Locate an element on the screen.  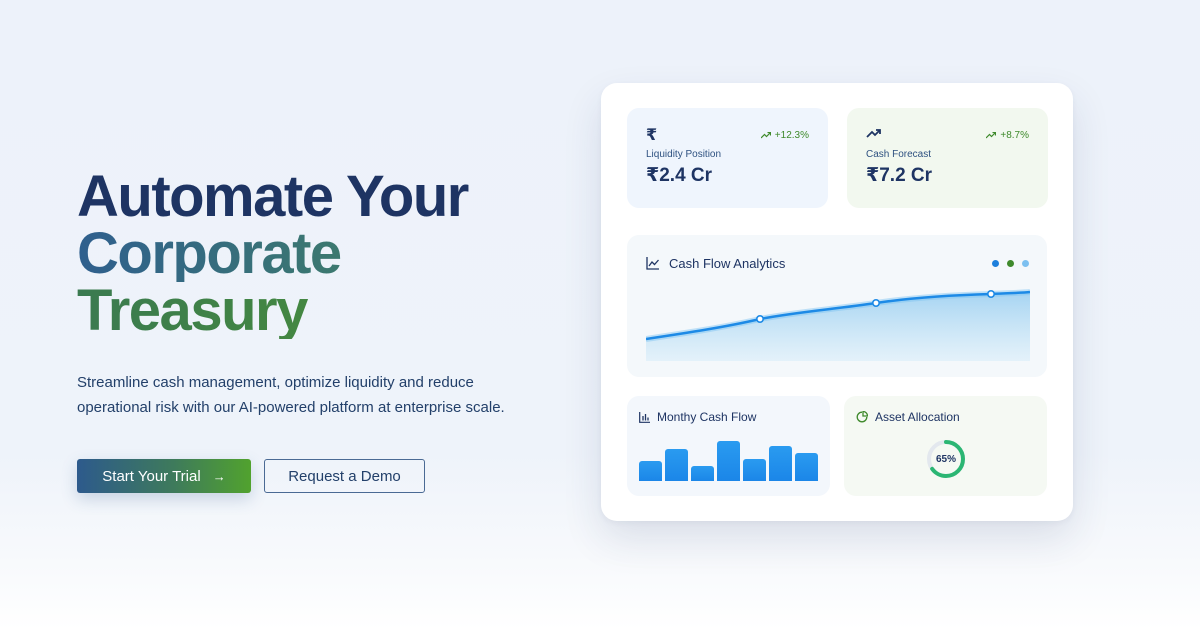
cta-row: Start Your Trial → Request a Demo is located at coordinates (317, 476).